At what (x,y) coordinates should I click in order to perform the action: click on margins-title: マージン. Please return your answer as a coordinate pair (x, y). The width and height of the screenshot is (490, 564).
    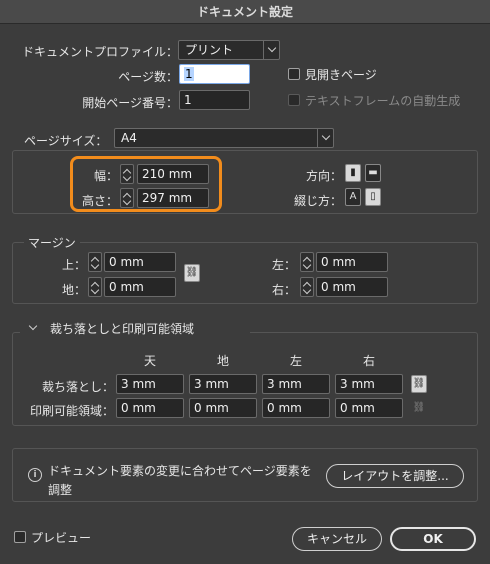
    Looking at the image, I should click on (52, 242).